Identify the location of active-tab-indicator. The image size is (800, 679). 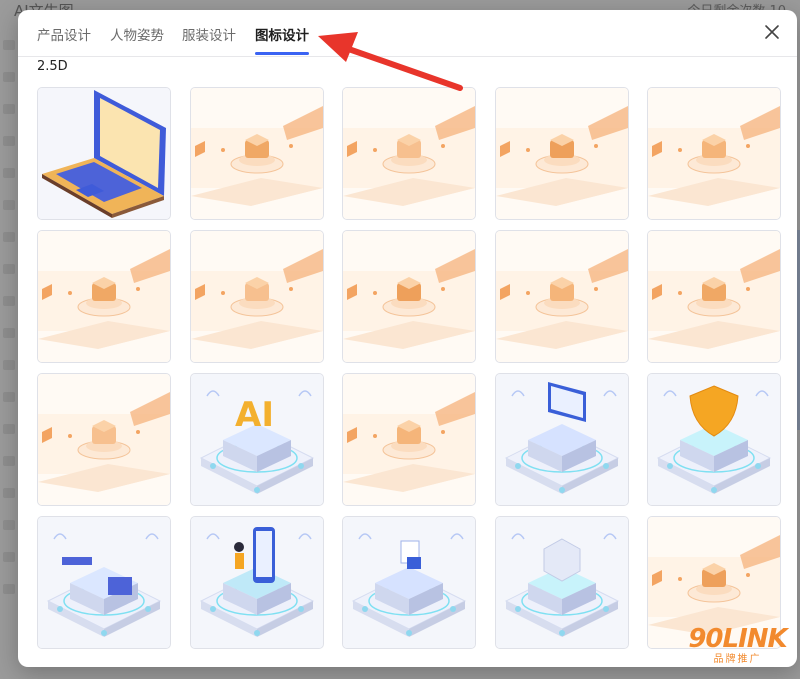
(282, 53).